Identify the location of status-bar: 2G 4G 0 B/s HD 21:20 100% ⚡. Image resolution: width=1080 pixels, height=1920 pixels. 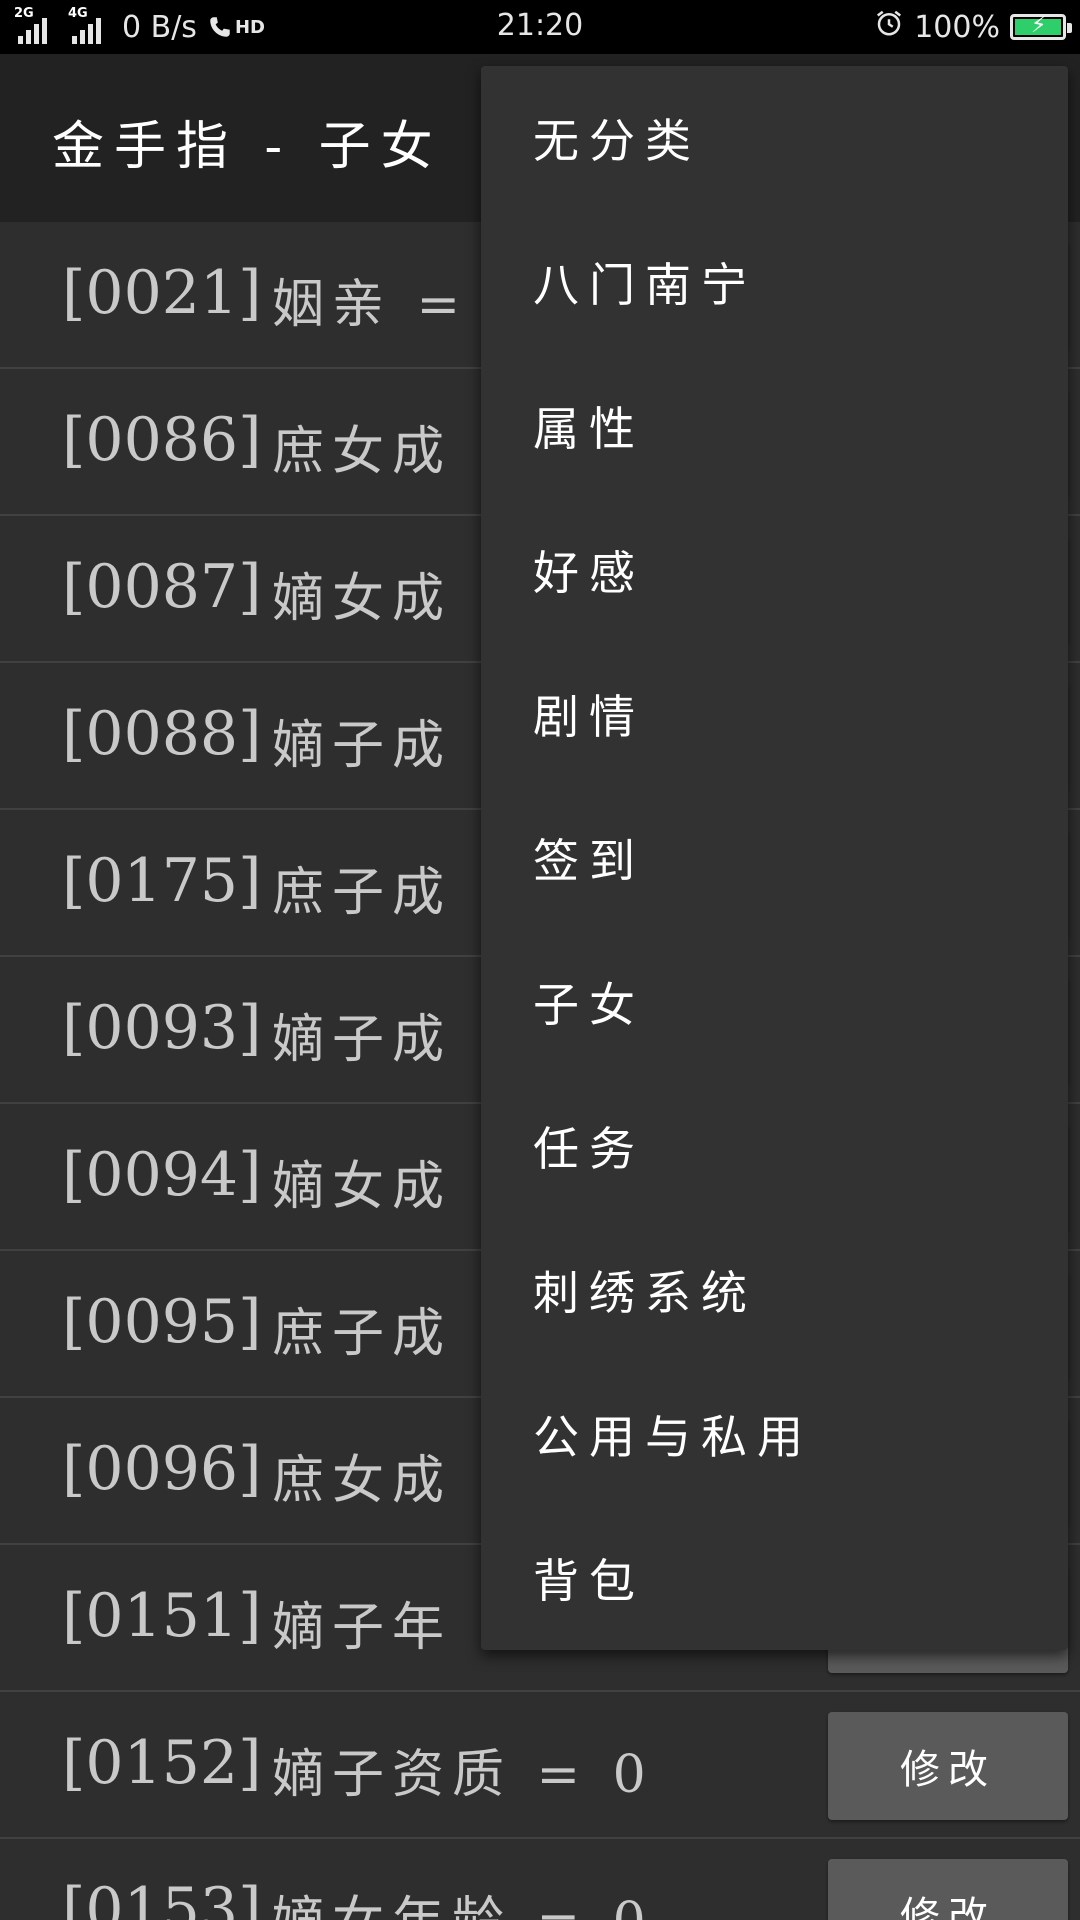
(540, 27).